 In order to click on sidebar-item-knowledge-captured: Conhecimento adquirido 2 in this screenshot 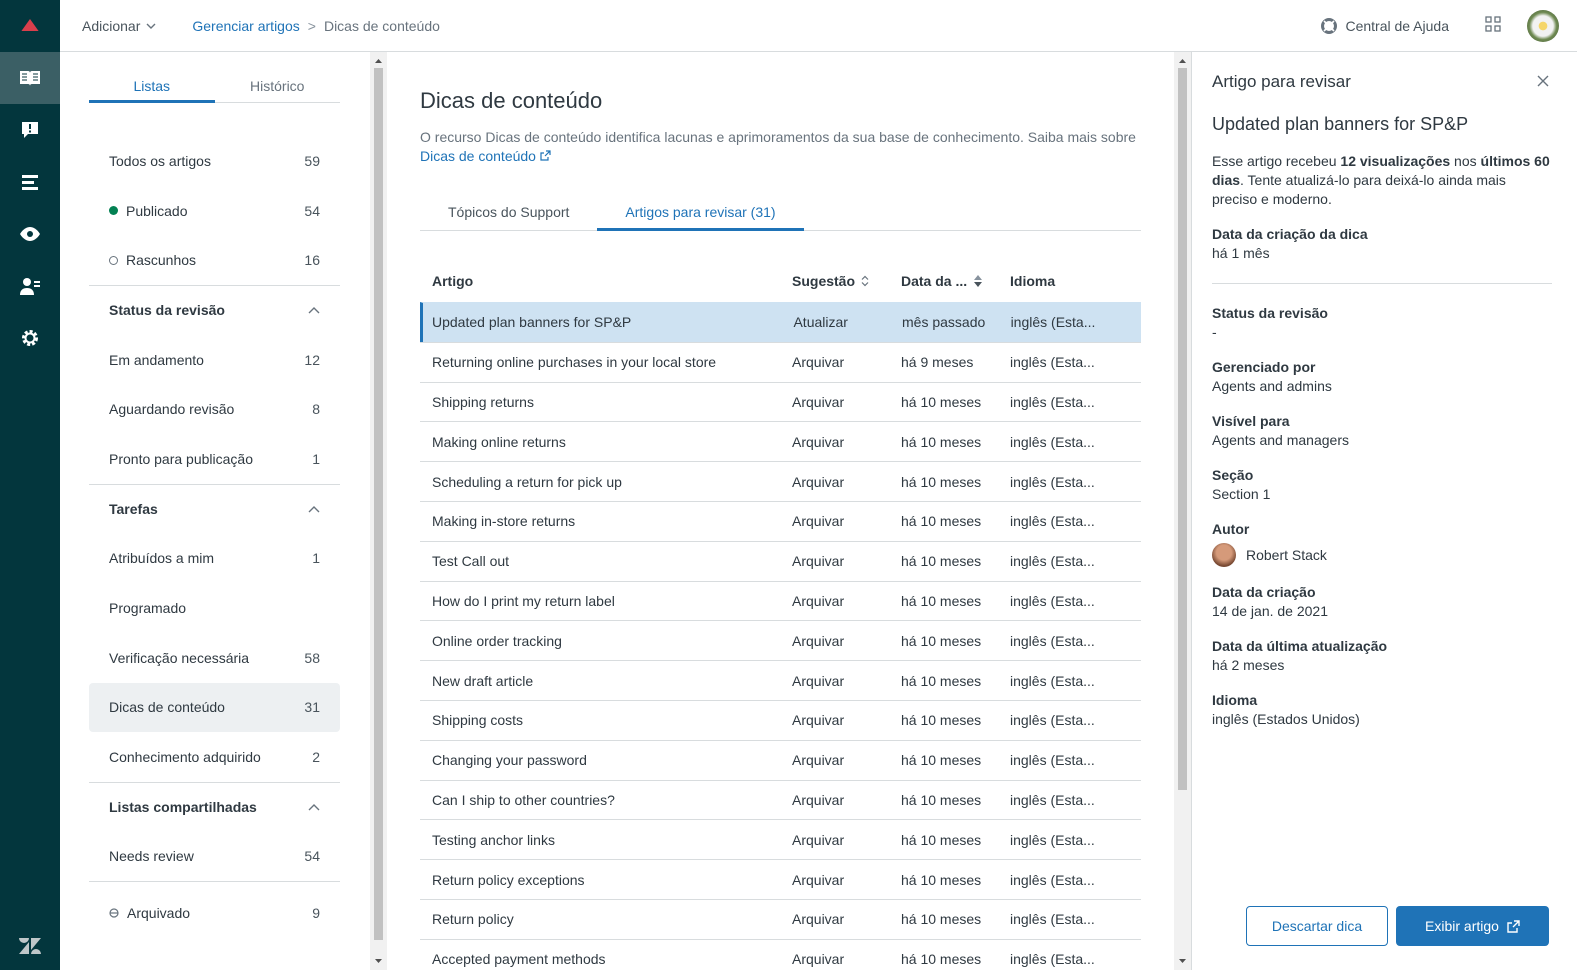, I will do `click(214, 757)`.